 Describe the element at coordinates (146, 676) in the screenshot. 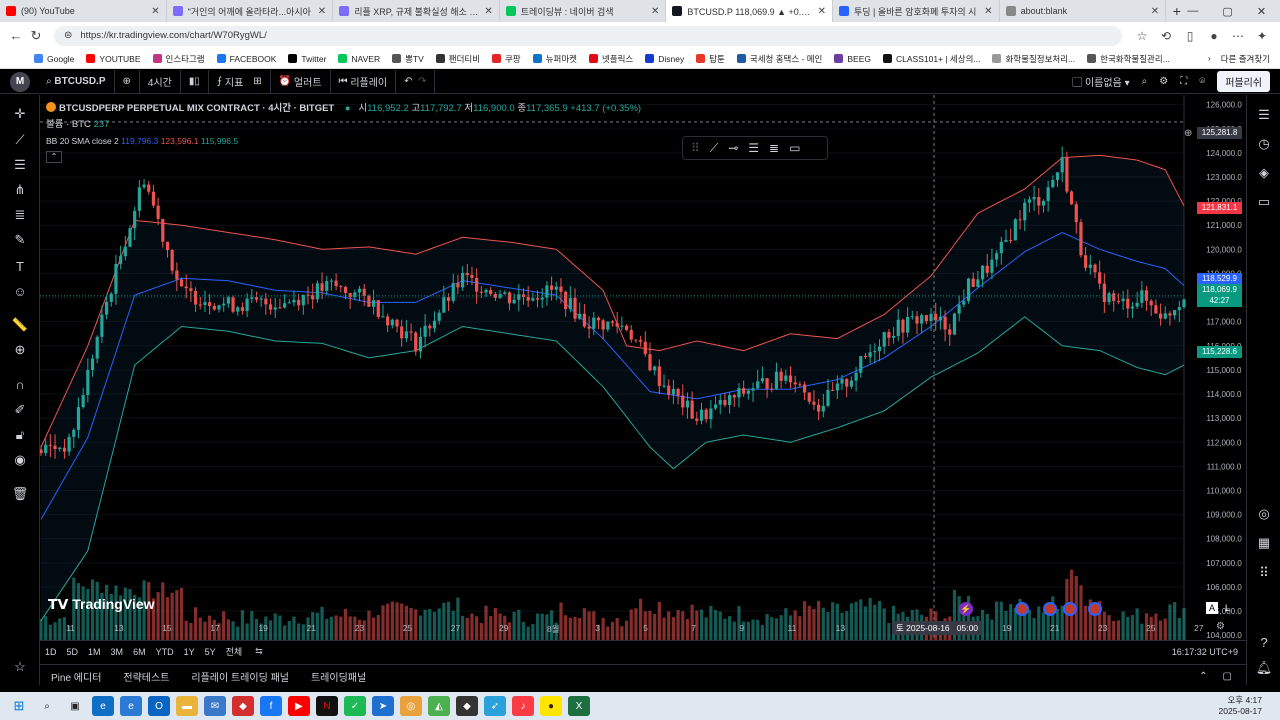

I see `strategy-tester-tab: 전략테스트` at that location.